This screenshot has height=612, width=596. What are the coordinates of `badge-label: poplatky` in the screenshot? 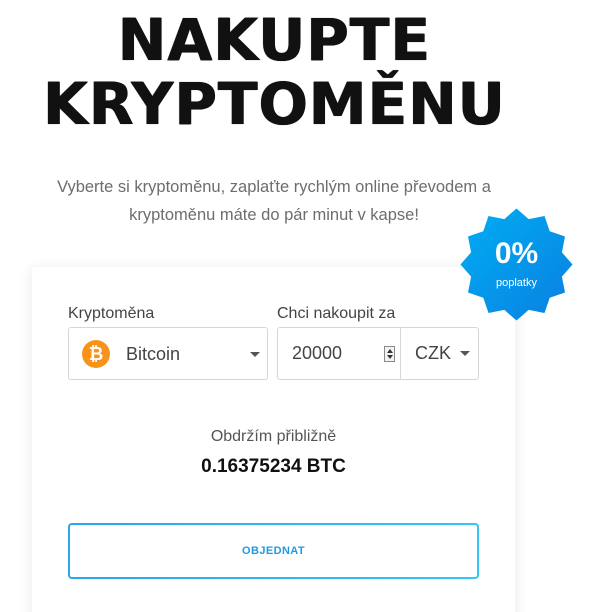 It's located at (516, 283).